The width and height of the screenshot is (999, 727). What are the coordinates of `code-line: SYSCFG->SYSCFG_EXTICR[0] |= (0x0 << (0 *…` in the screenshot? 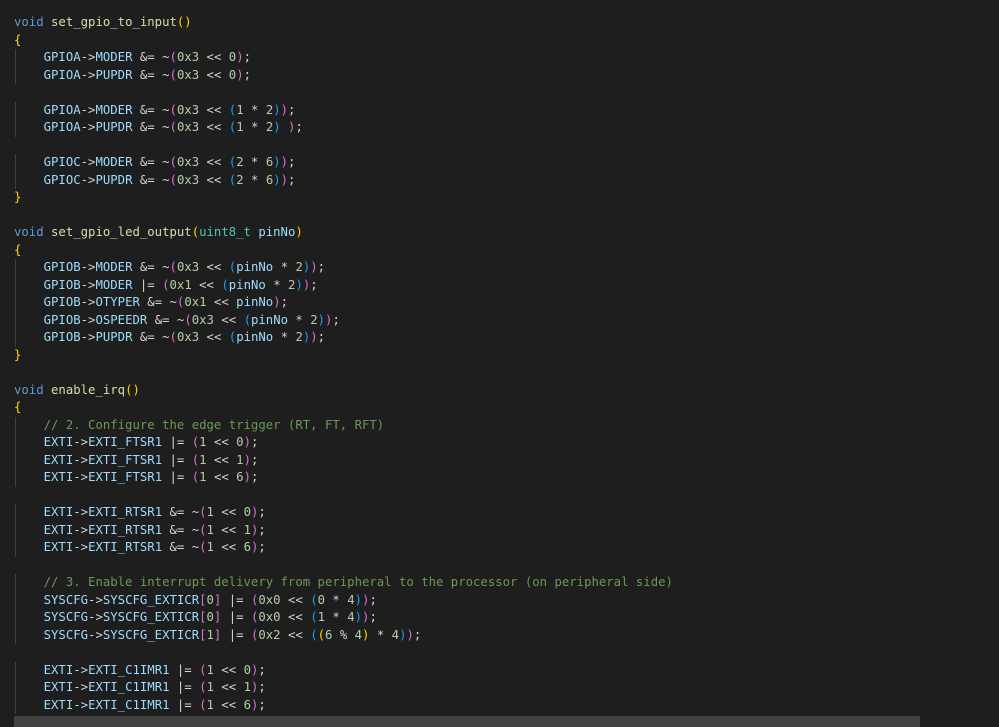 It's located at (343, 600).